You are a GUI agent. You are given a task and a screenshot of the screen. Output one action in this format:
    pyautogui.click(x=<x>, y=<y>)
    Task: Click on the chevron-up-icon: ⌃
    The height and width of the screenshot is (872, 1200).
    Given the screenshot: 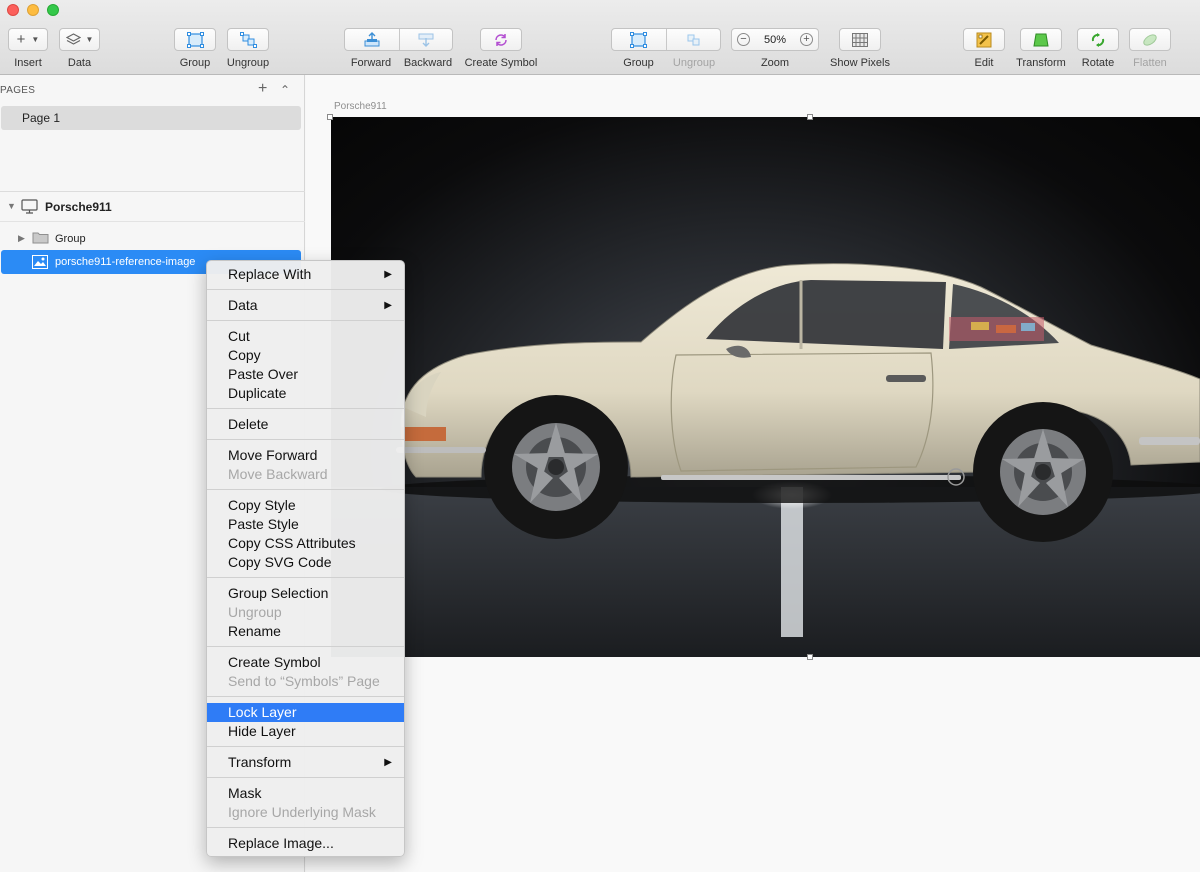 What is the action you would take?
    pyautogui.click(x=285, y=90)
    